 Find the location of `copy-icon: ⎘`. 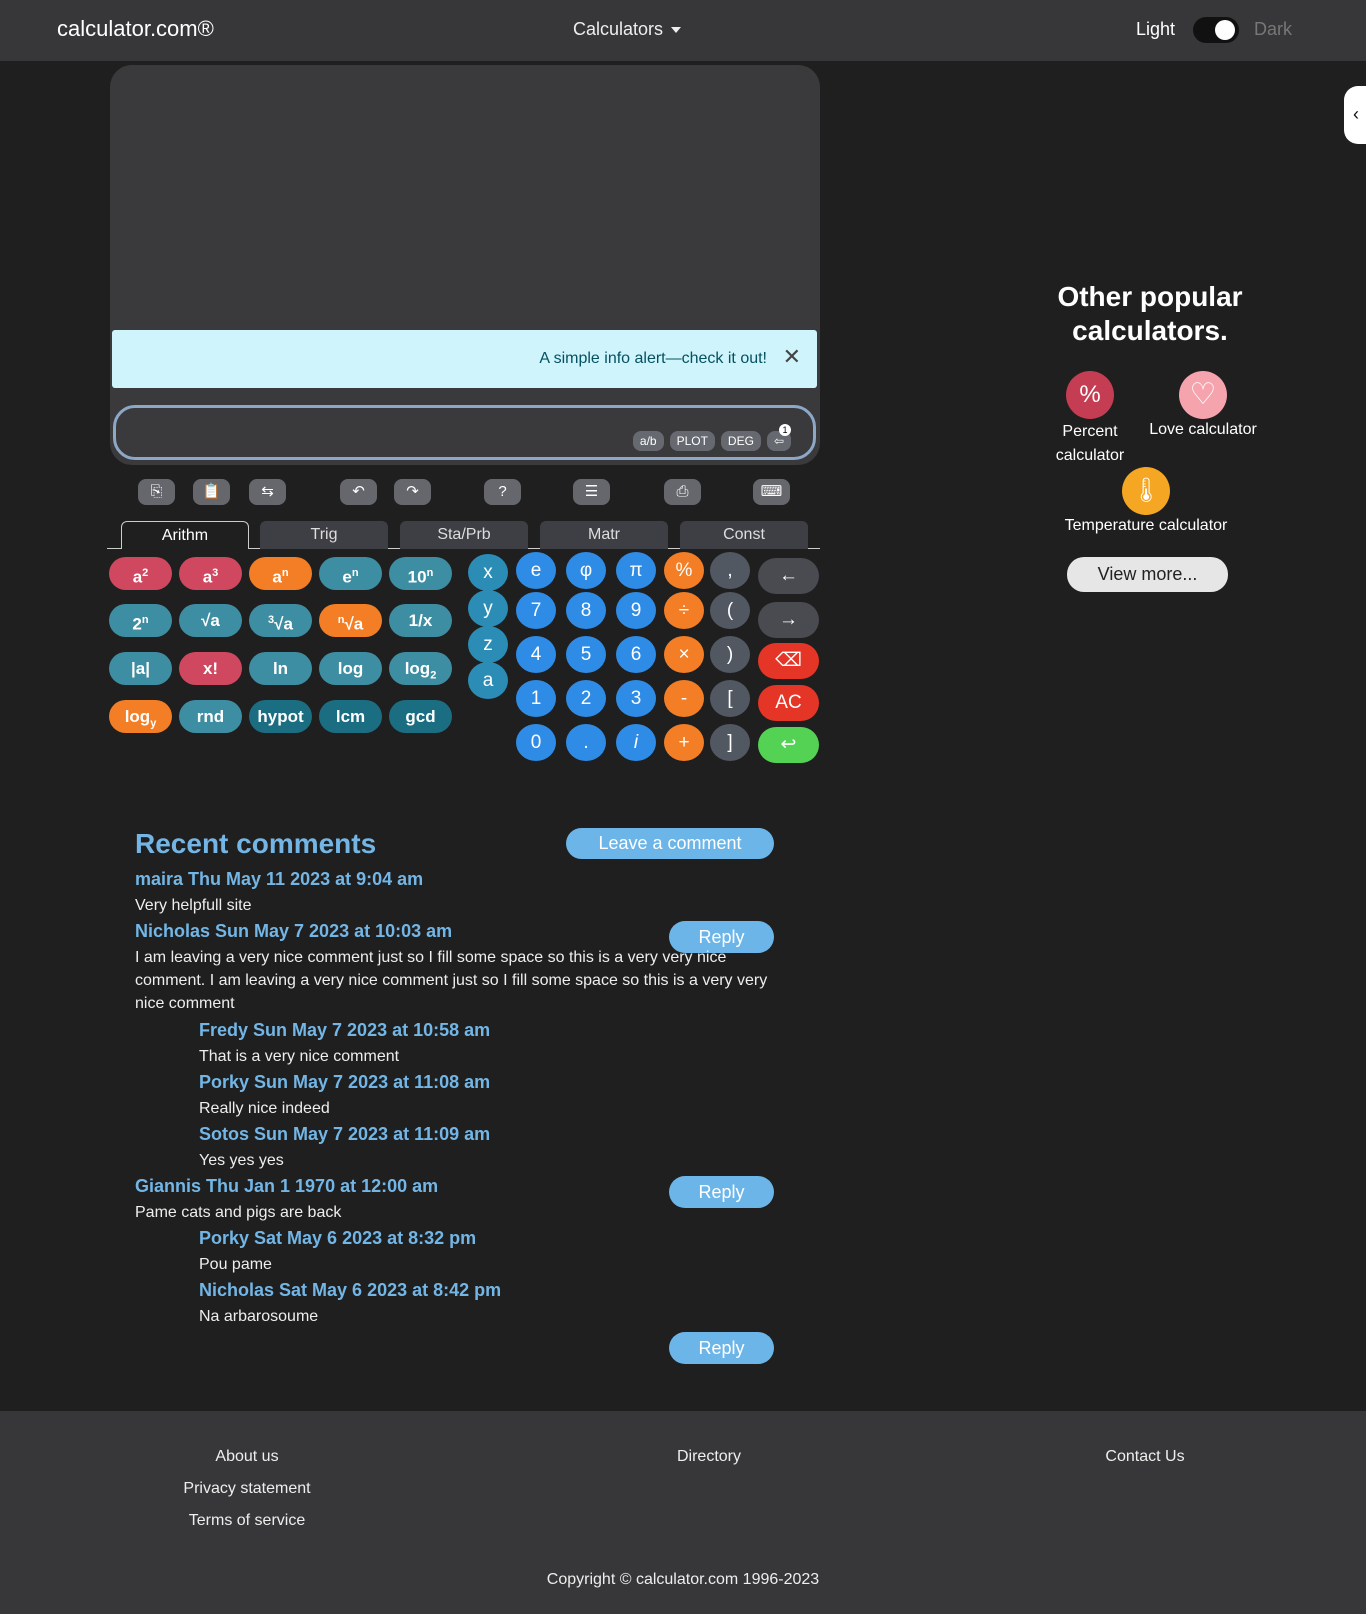

copy-icon: ⎘ is located at coordinates (156, 492).